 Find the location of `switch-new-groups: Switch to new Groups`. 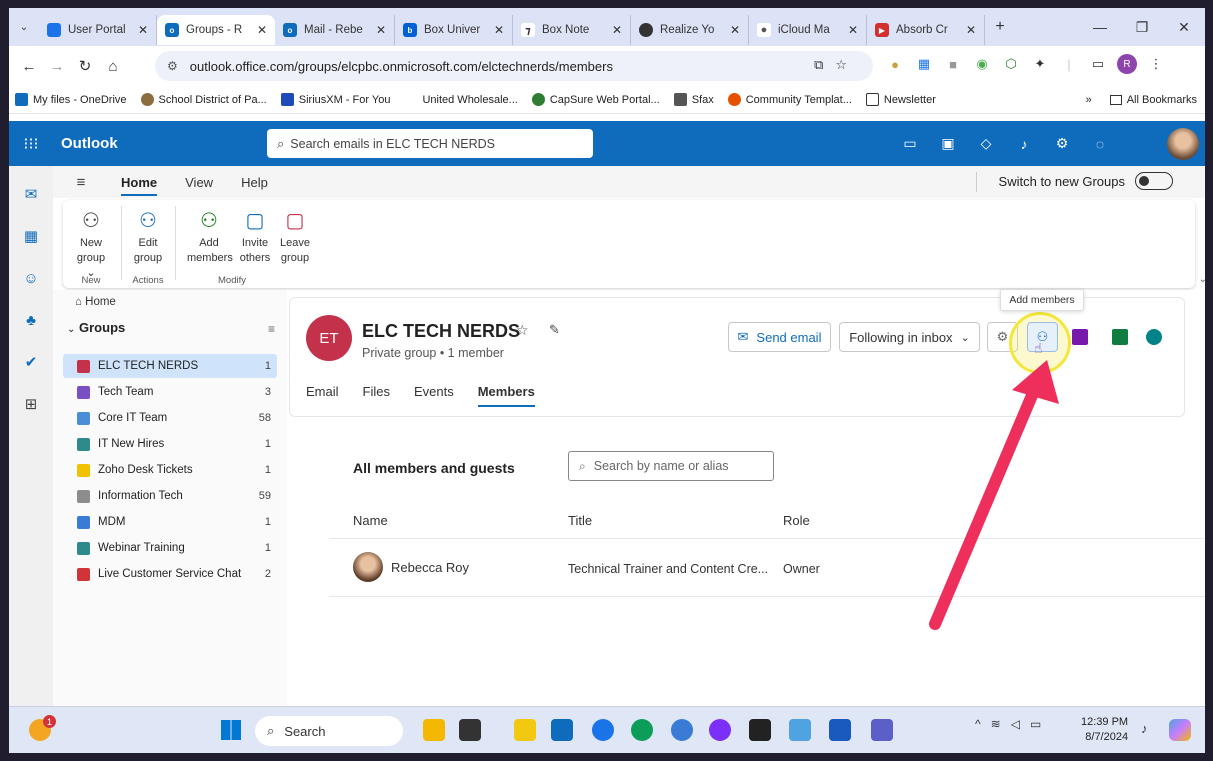

switch-new-groups: Switch to new Groups is located at coordinates (1086, 181).